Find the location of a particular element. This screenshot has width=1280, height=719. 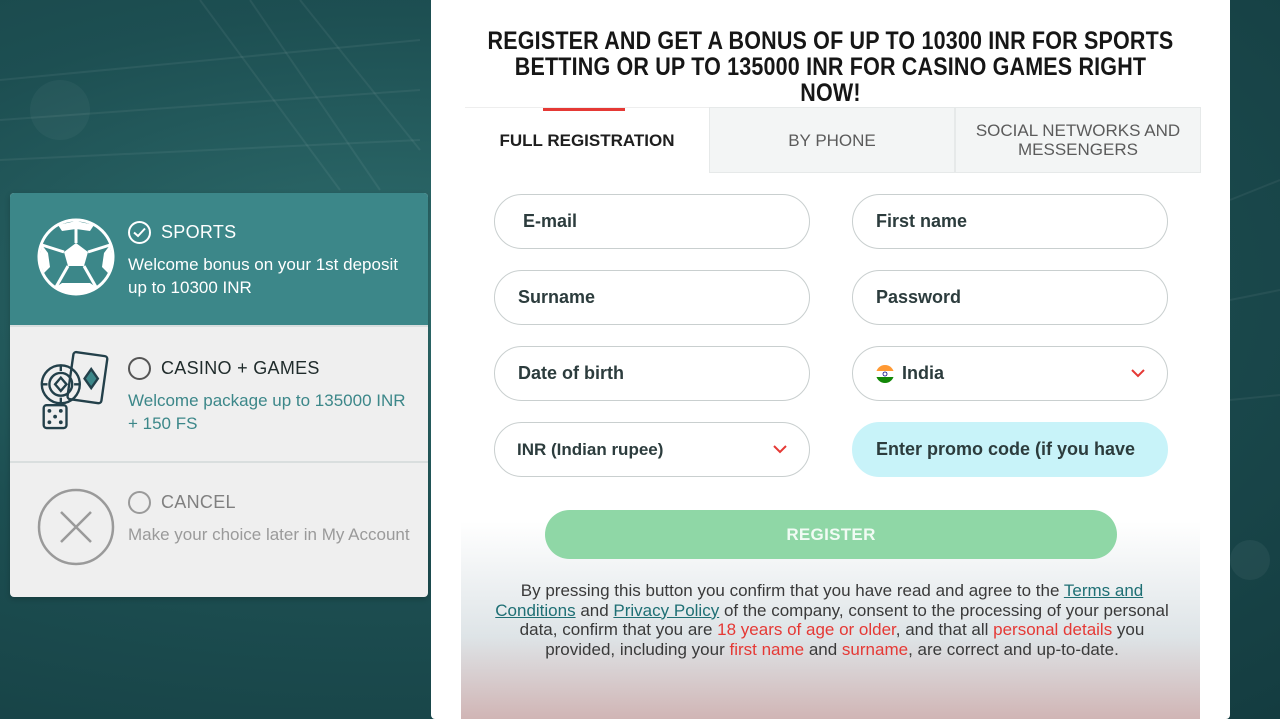

india-flag-icon is located at coordinates (885, 373).